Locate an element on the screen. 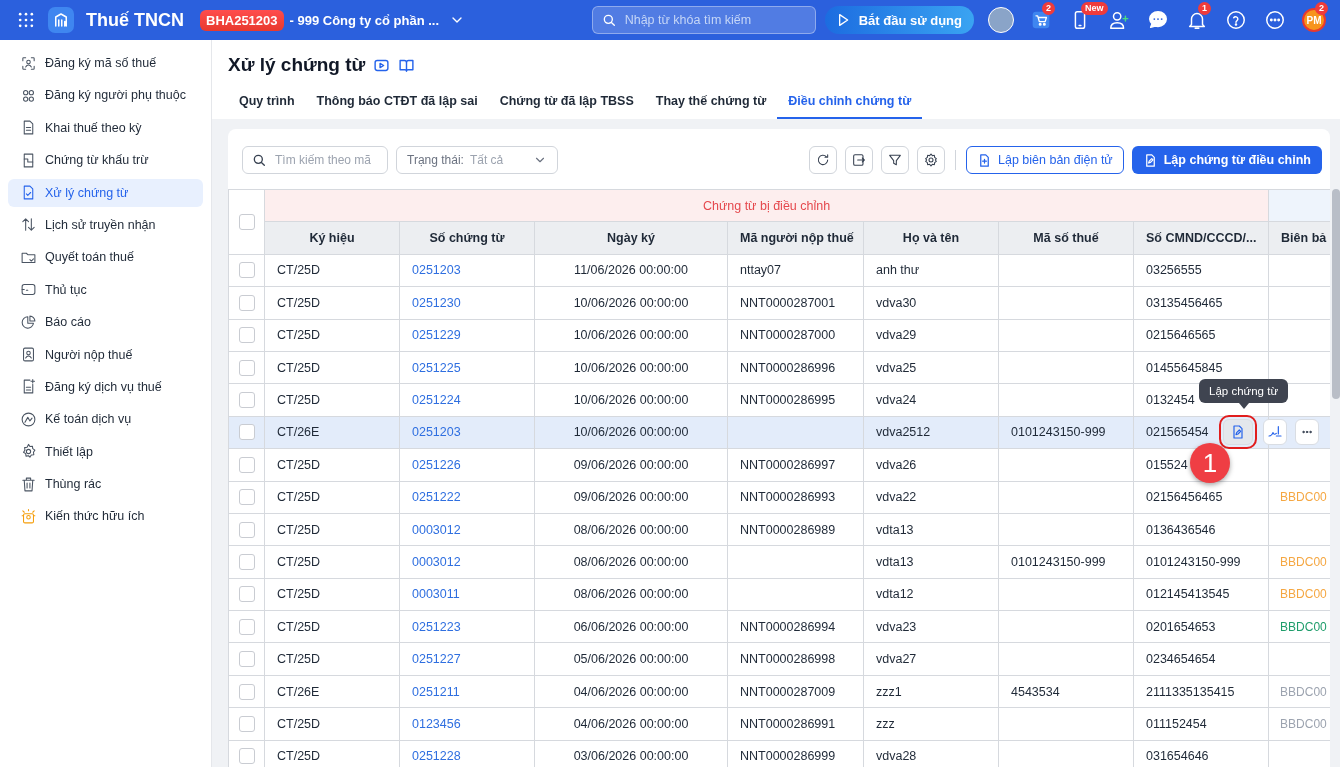 This screenshot has height=767, width=1340. status-dropdown: Trạng thái: Tất cả is located at coordinates (477, 160).